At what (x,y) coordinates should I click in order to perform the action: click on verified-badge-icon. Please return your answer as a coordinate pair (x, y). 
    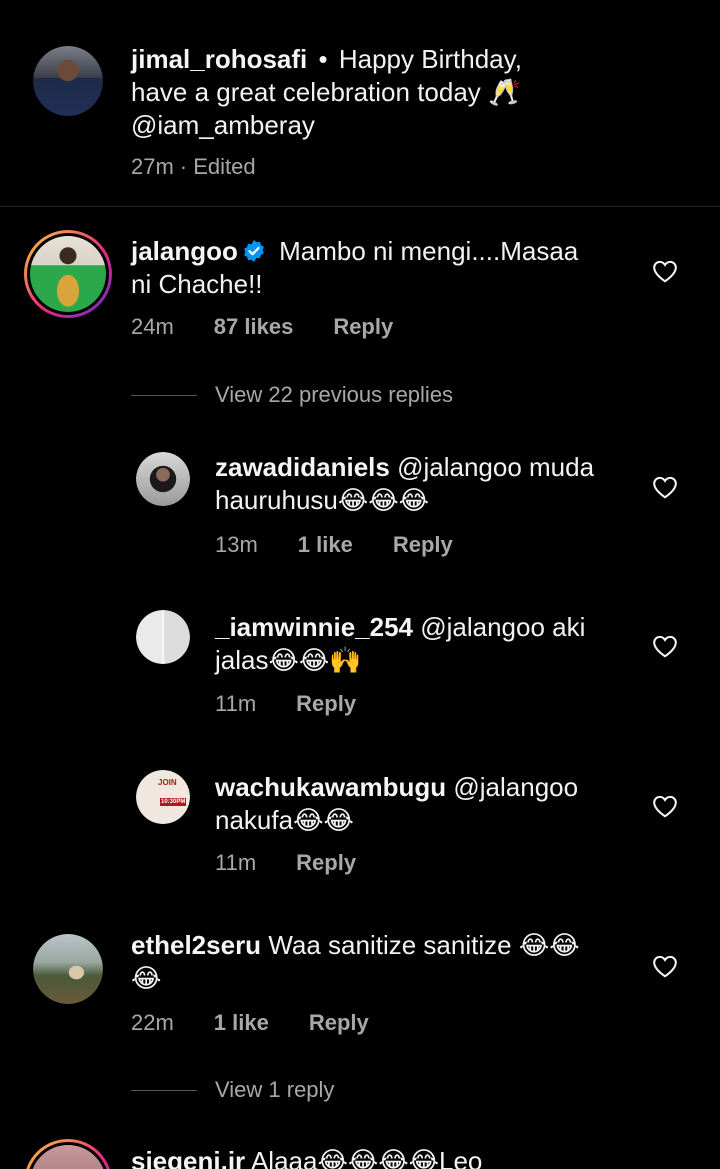
    Looking at the image, I should click on (254, 251).